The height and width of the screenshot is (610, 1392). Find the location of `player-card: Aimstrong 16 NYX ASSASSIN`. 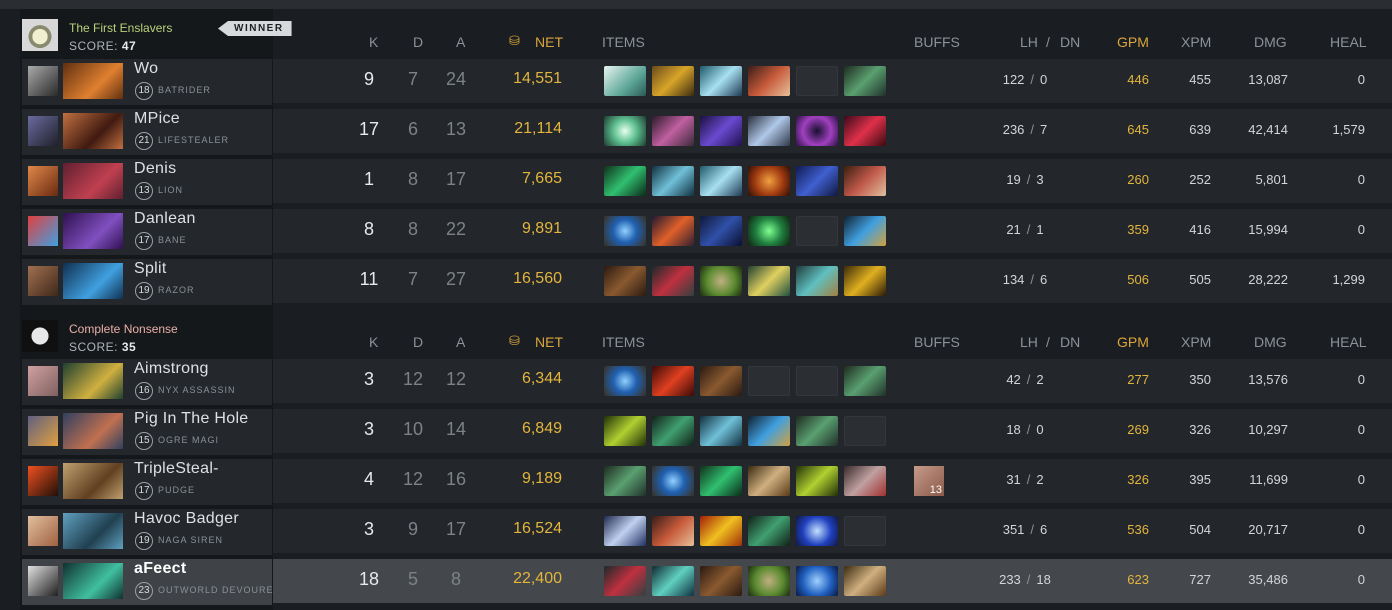

player-card: Aimstrong 16 NYX ASSASSIN is located at coordinates (147, 382).